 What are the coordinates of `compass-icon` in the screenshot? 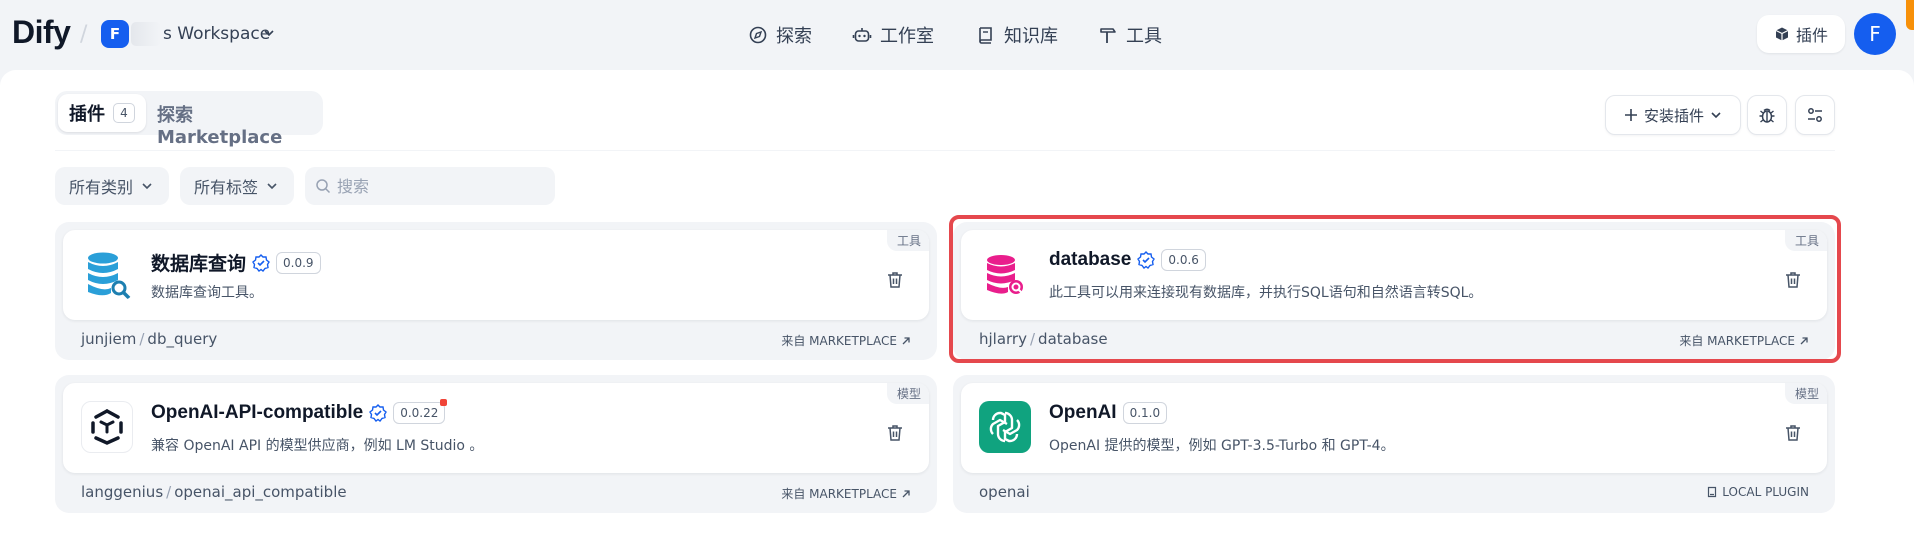 It's located at (758, 35).